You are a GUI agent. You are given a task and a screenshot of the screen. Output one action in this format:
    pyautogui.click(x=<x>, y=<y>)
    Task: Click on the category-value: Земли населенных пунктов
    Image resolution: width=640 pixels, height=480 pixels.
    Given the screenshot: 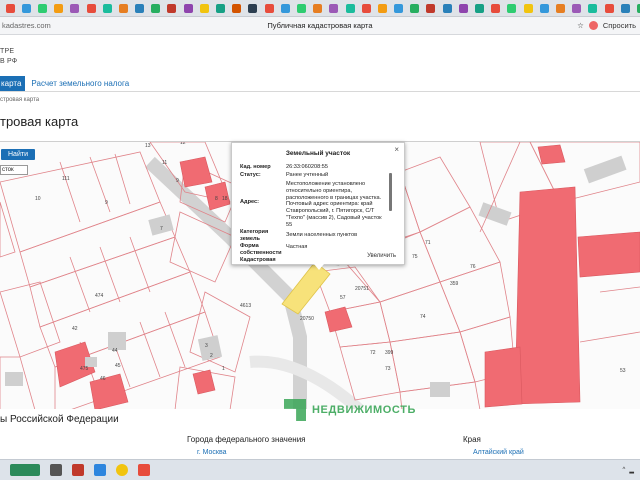 What is the action you would take?
    pyautogui.click(x=322, y=235)
    